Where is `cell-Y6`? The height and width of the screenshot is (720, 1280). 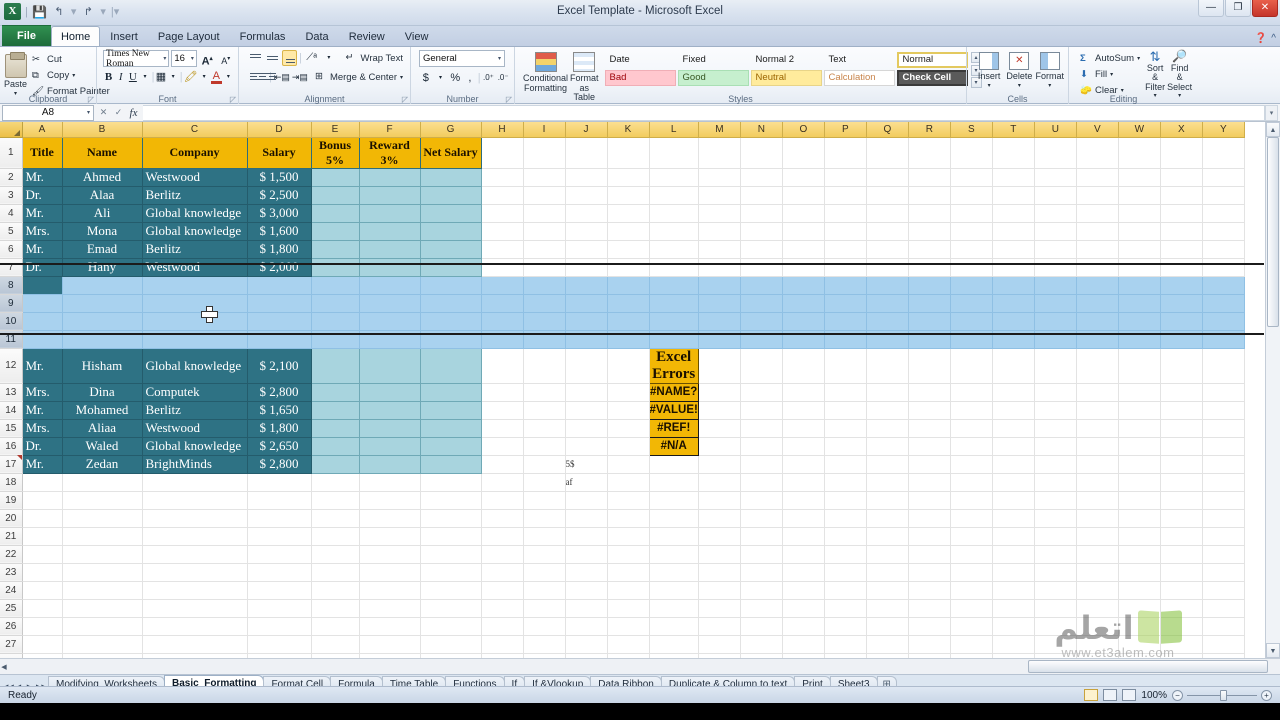
cell-Y6 is located at coordinates (1223, 249).